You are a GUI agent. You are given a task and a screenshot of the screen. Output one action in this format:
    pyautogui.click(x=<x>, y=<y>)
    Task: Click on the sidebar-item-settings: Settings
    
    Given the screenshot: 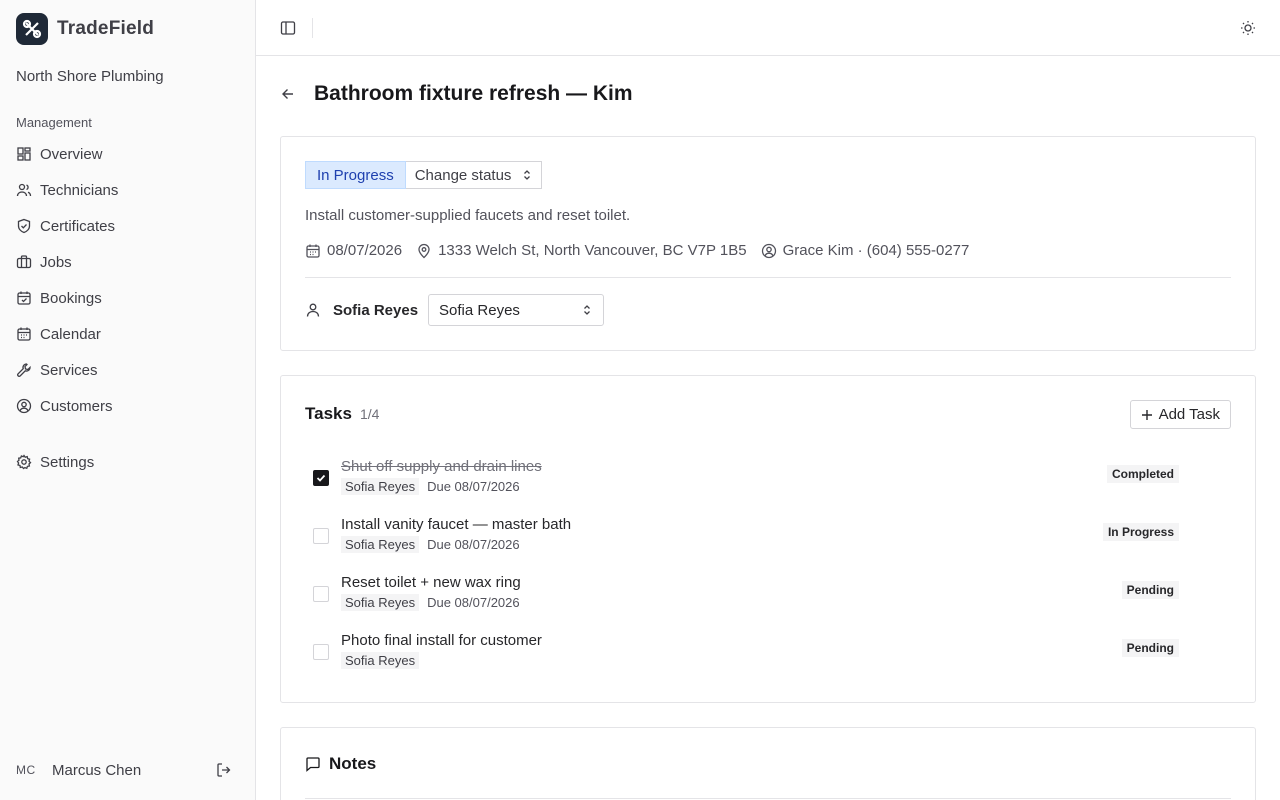 What is the action you would take?
    pyautogui.click(x=128, y=462)
    